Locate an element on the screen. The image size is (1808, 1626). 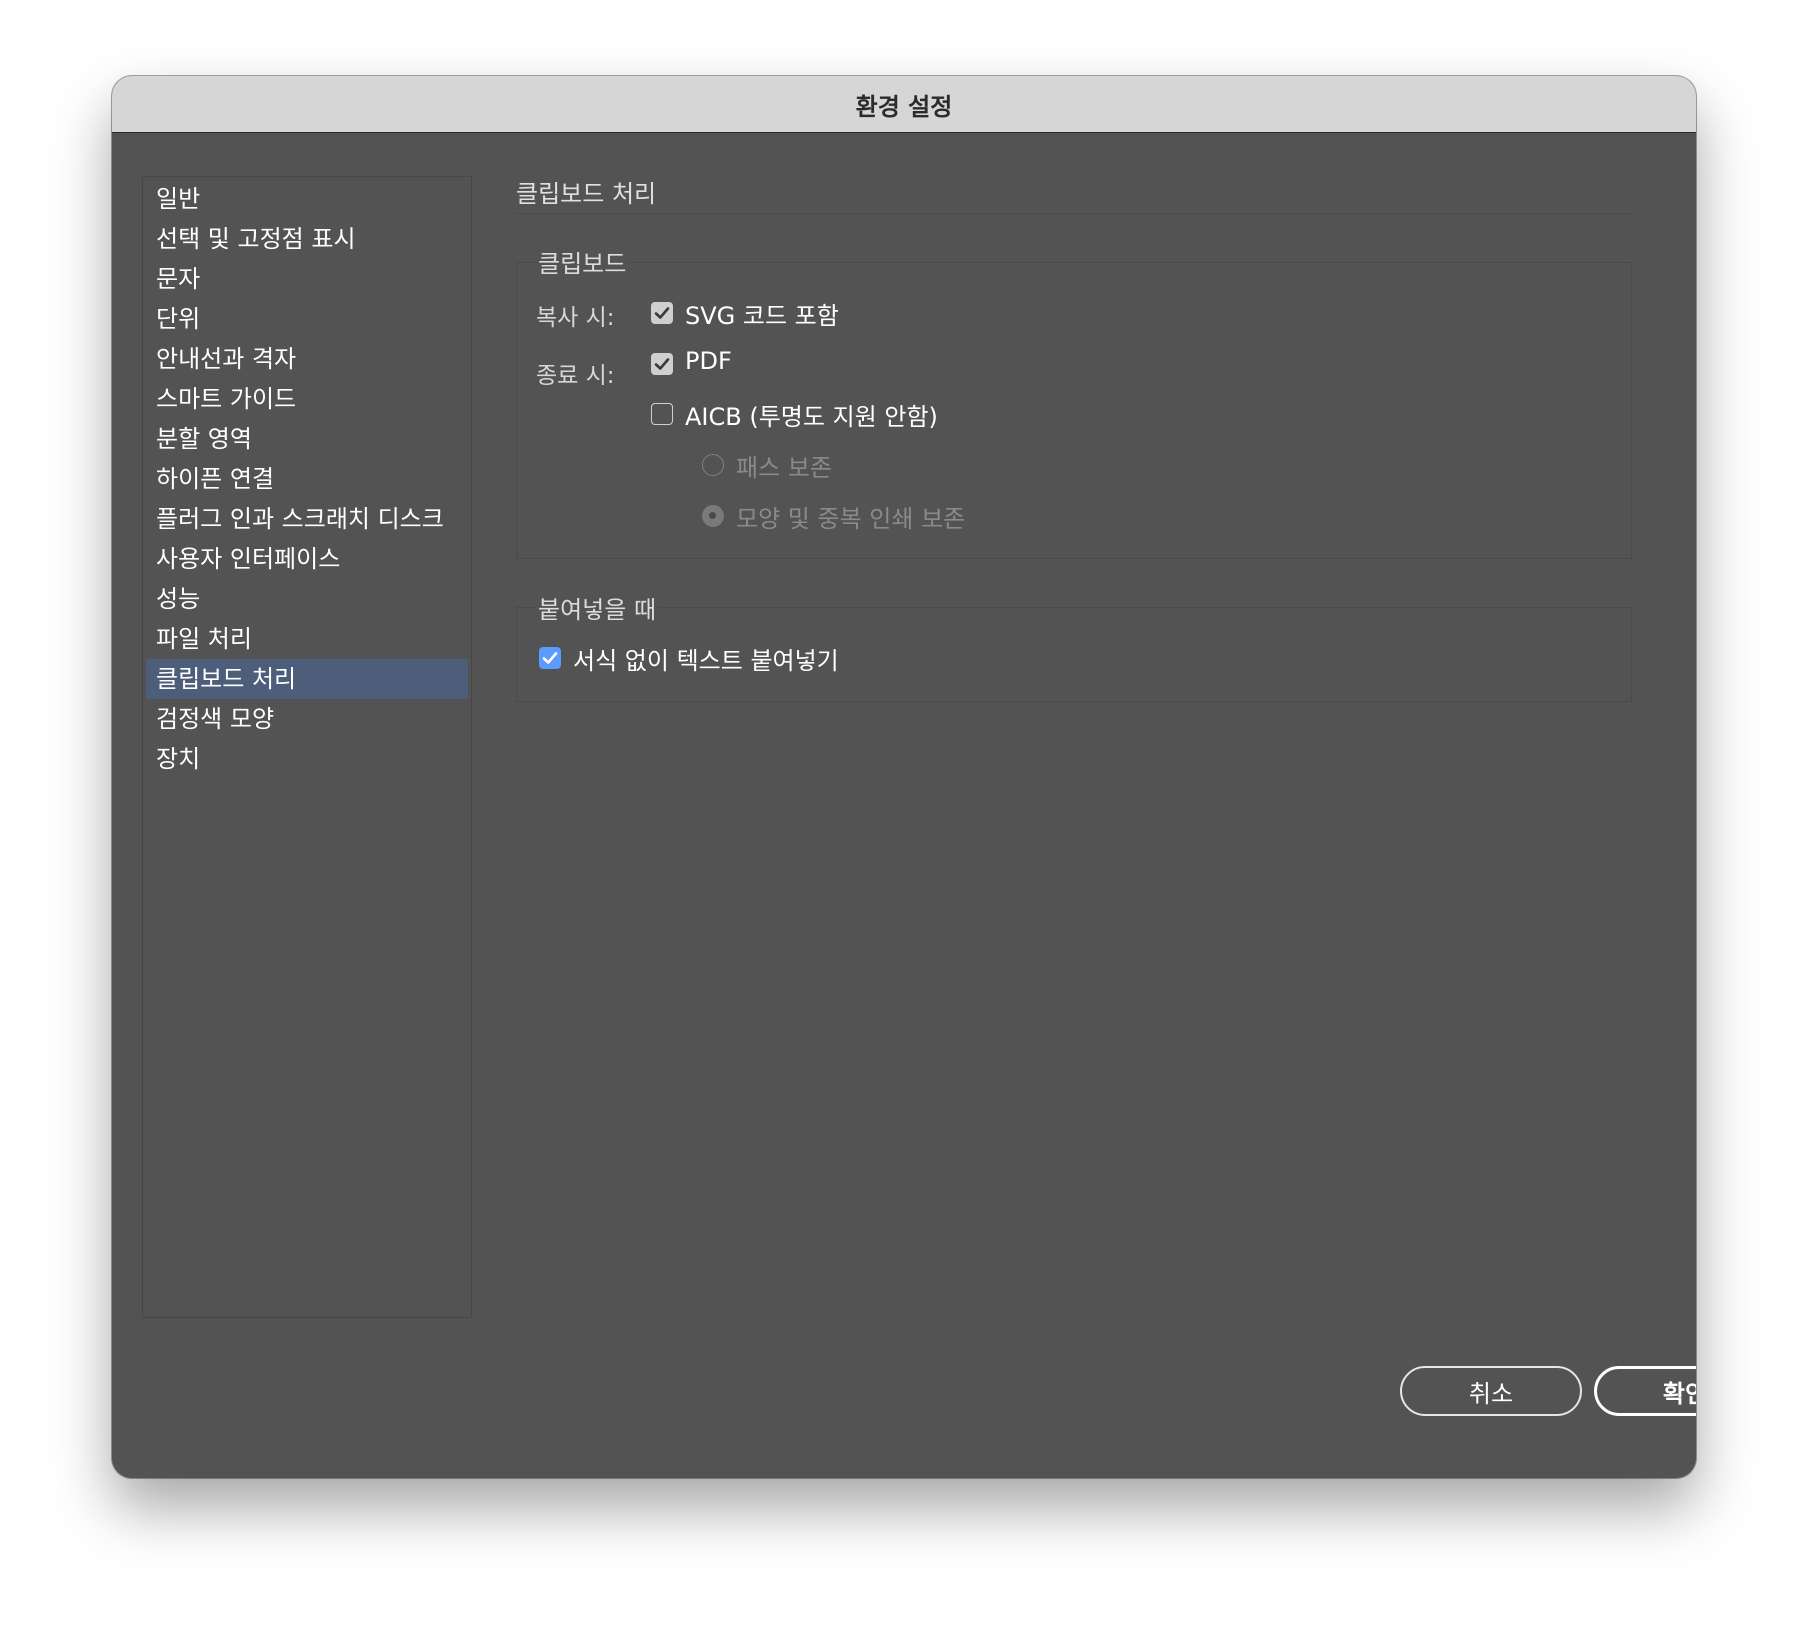
pdf-checkbox is located at coordinates (662, 364).